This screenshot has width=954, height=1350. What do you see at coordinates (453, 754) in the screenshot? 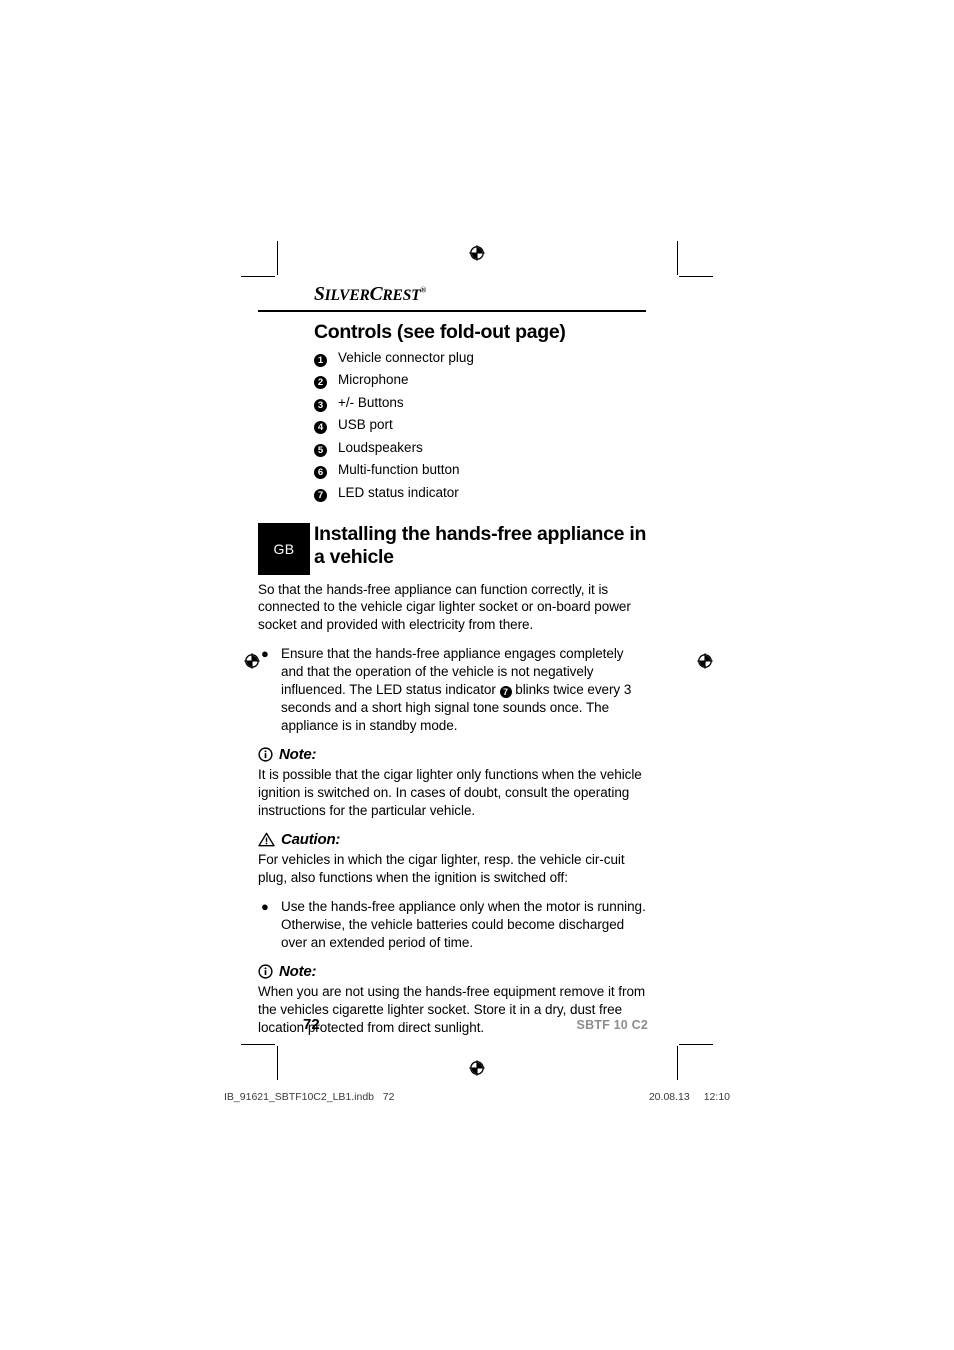
I see `note-heading-1: Note:` at bounding box center [453, 754].